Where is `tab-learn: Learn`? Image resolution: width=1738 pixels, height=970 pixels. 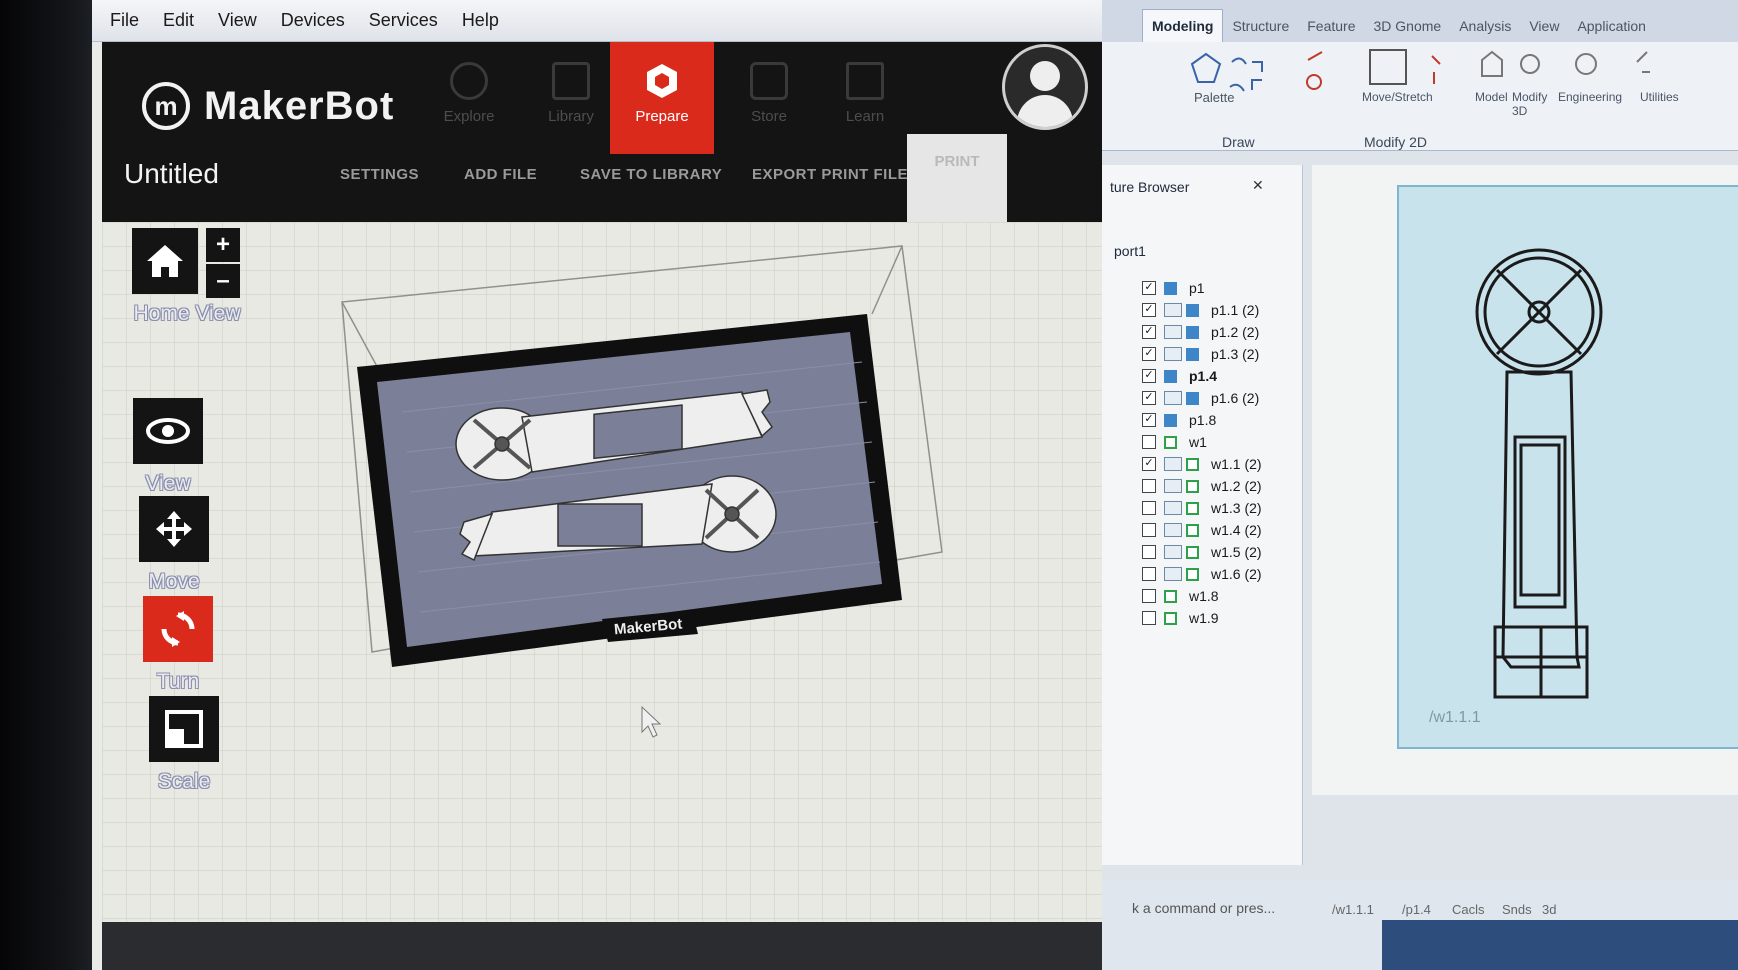
tab-learn: Learn is located at coordinates (865, 98).